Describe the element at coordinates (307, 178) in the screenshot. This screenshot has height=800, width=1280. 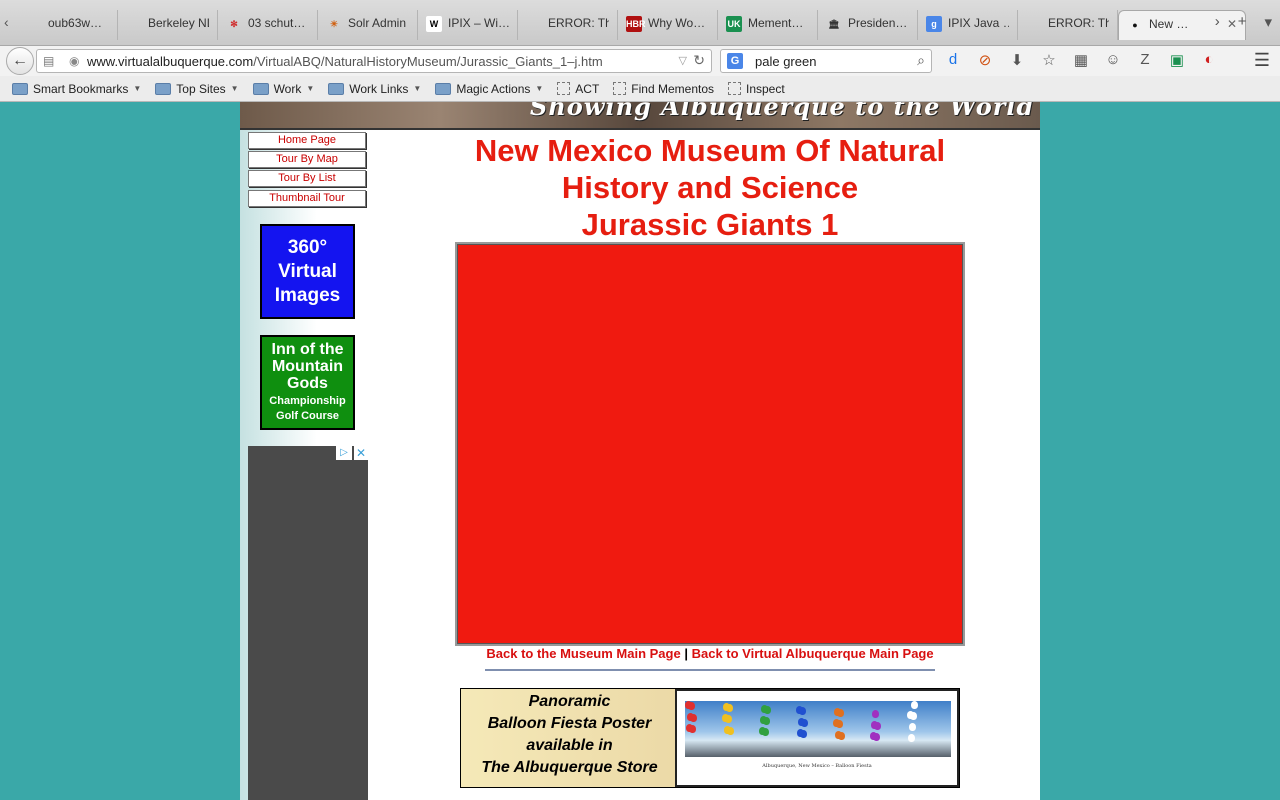
I see `nav-tour-by-list: Tour By List` at that location.